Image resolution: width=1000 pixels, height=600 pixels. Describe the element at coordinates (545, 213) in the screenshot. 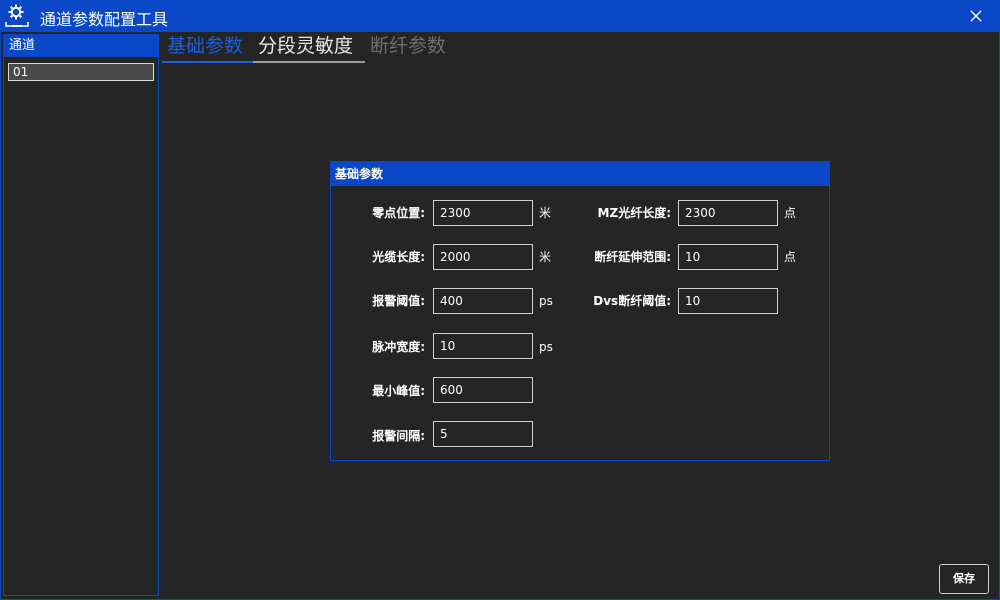

I see `zero-position-unit: 米` at that location.